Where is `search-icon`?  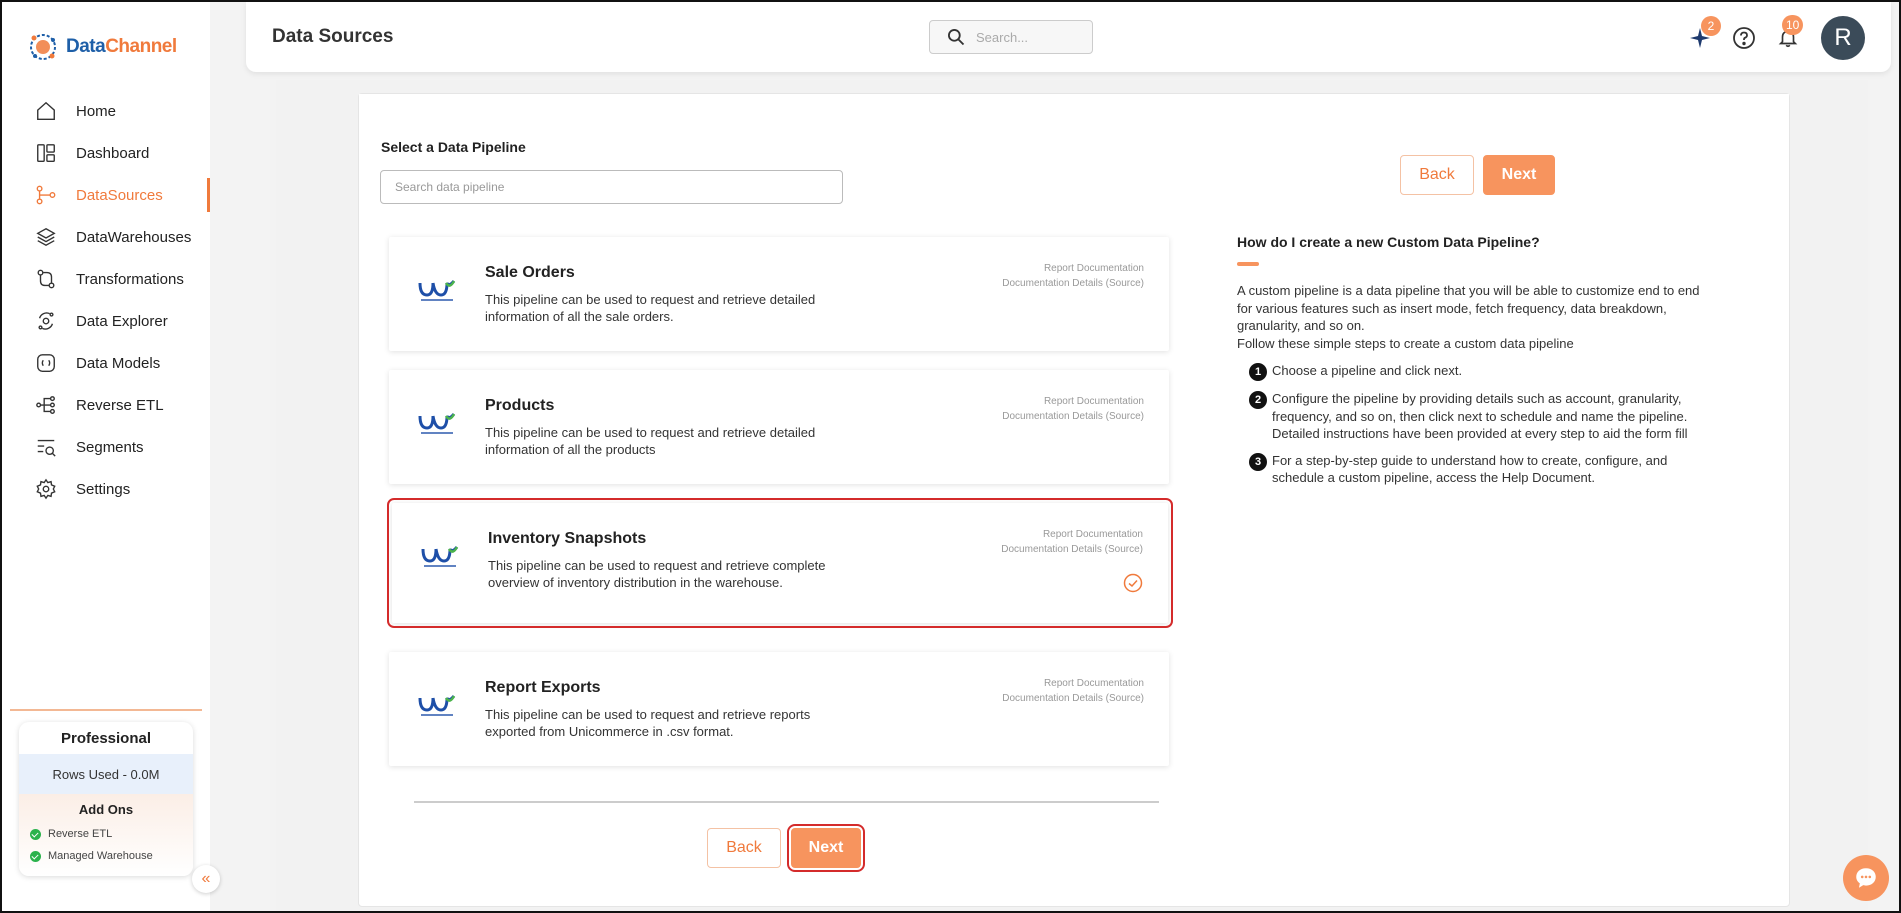 search-icon is located at coordinates (956, 37).